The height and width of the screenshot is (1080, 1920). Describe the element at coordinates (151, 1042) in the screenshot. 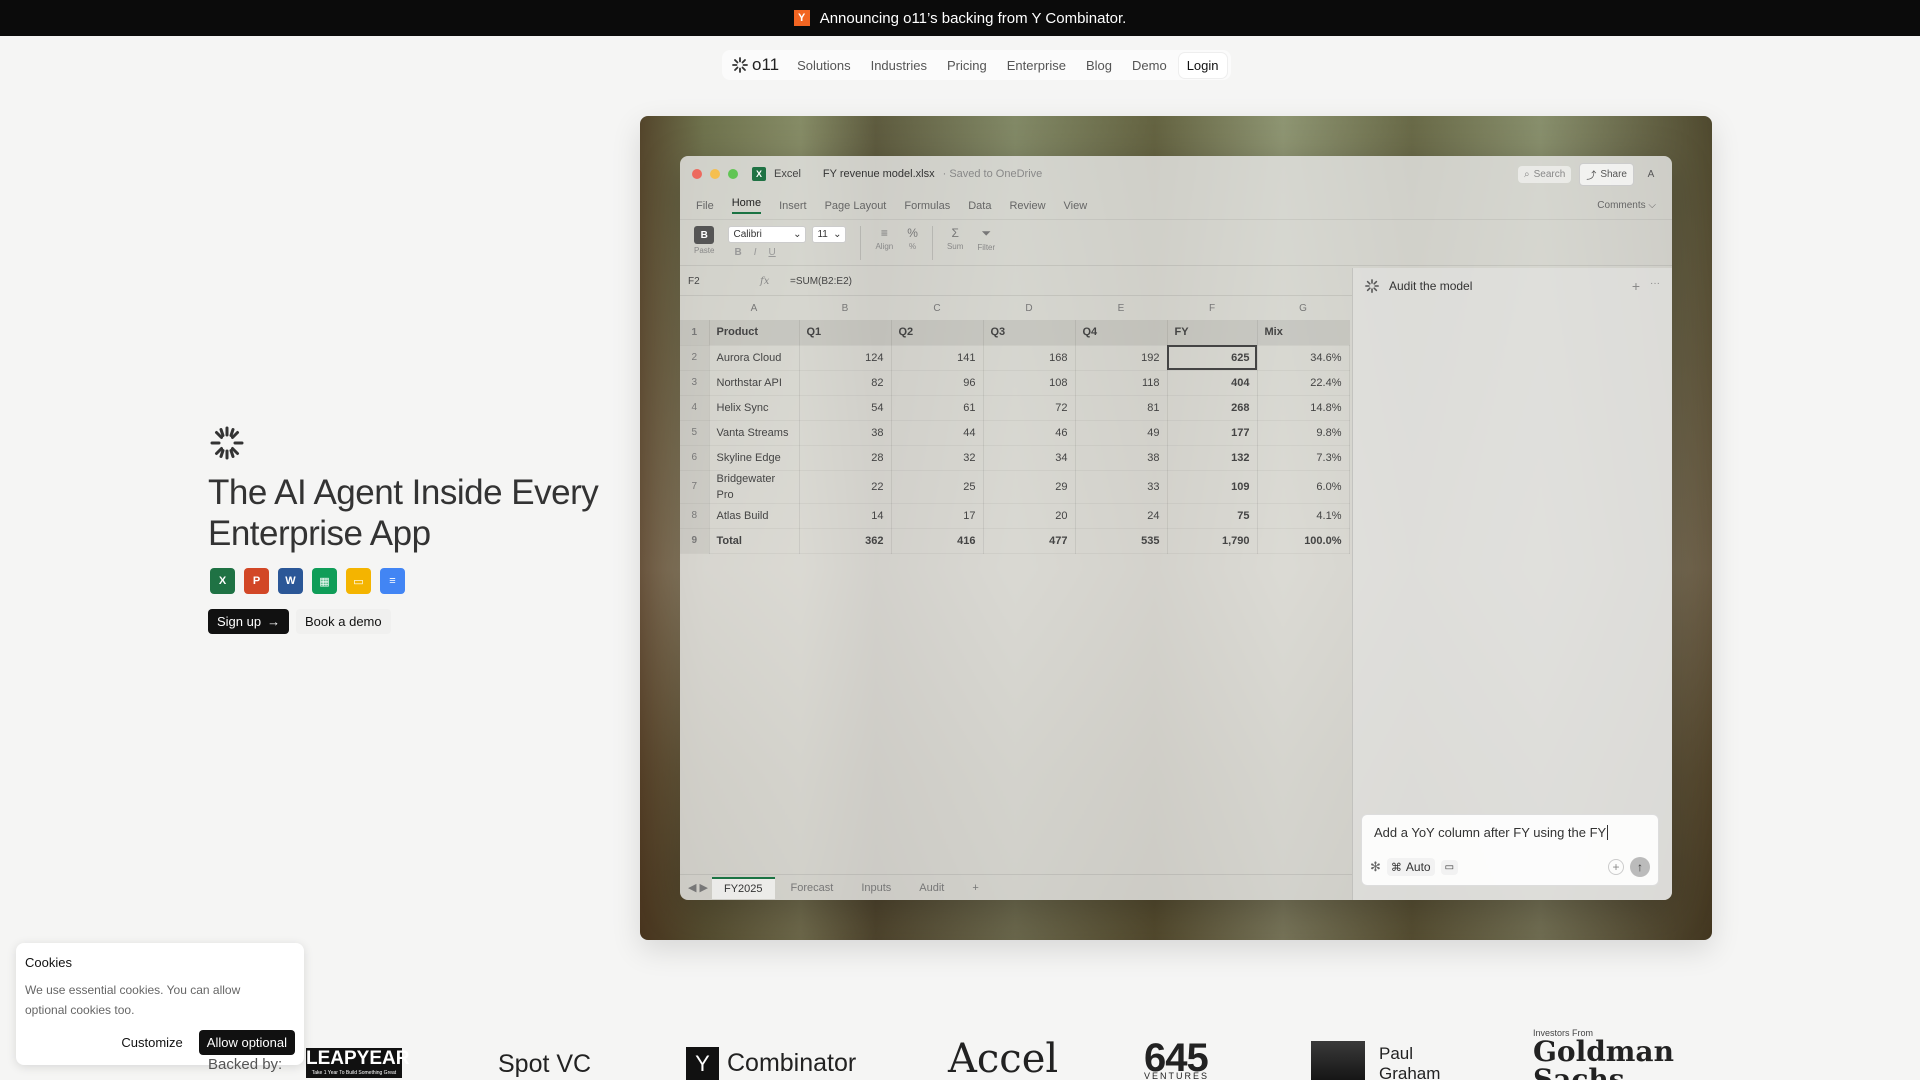

I see `customize-button: Customize` at that location.